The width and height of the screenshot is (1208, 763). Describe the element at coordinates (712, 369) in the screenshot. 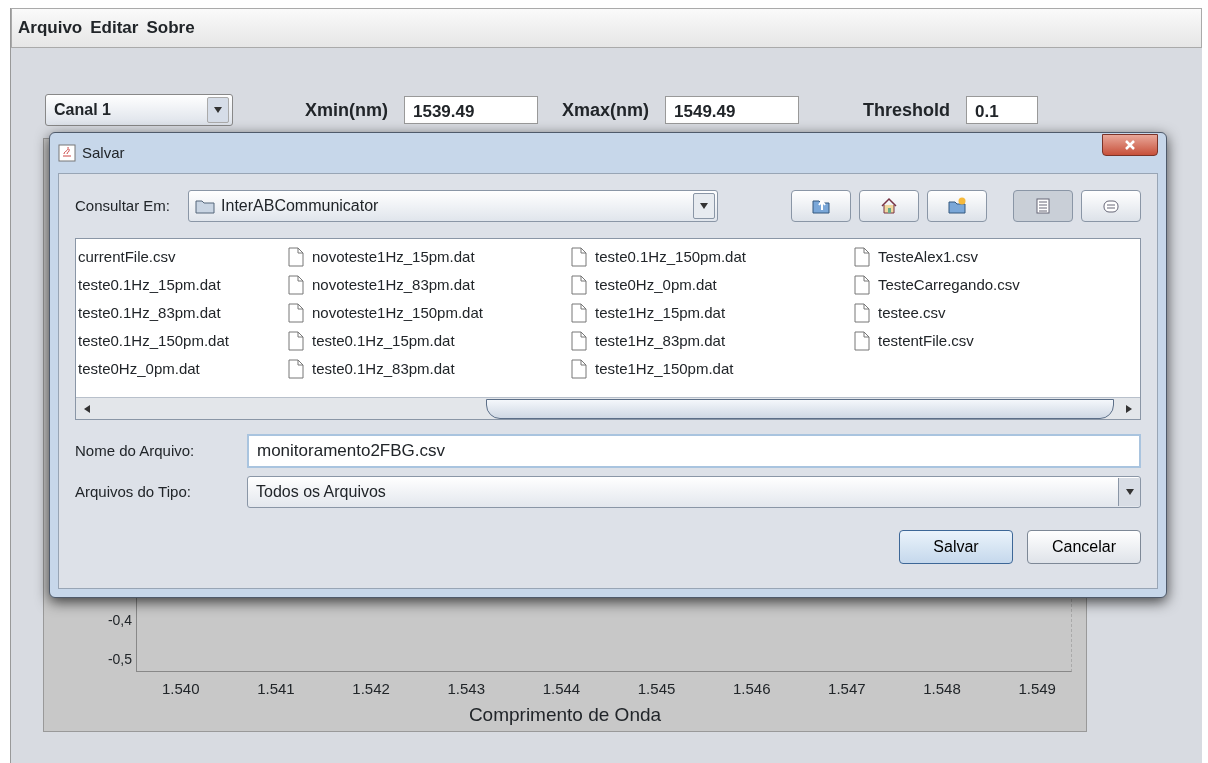

I see `file-item: teste1Hz_150pm.dat` at that location.